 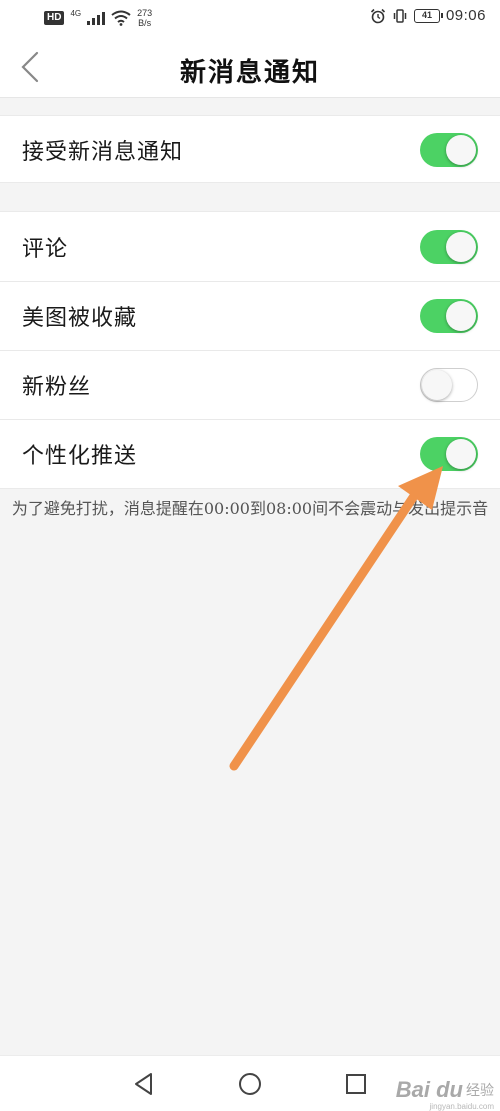 What do you see at coordinates (326, 628) in the screenshot?
I see `arrow-shaft` at bounding box center [326, 628].